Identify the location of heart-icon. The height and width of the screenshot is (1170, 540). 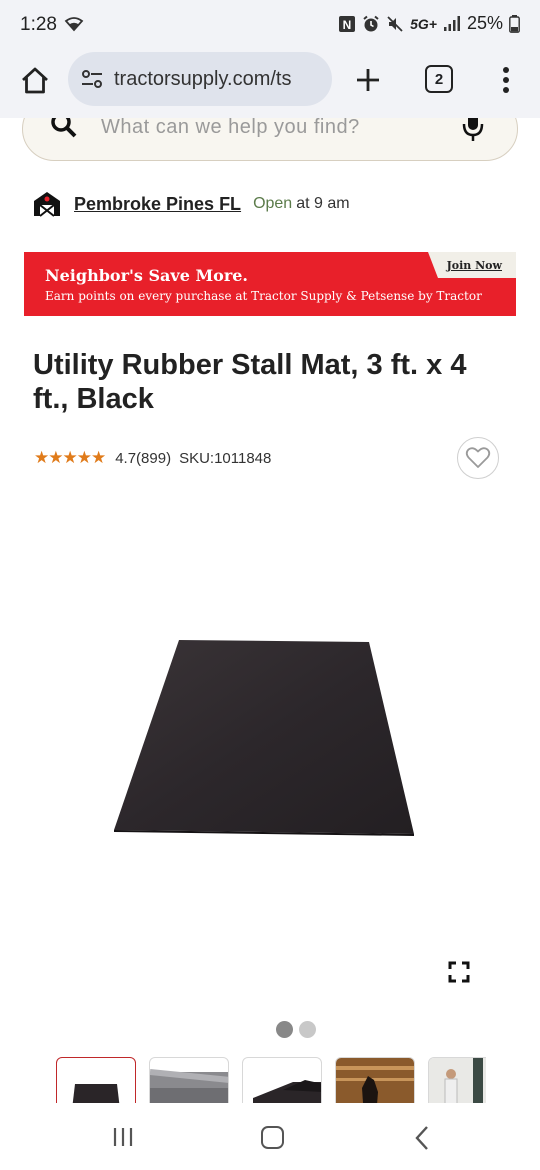
(478, 457).